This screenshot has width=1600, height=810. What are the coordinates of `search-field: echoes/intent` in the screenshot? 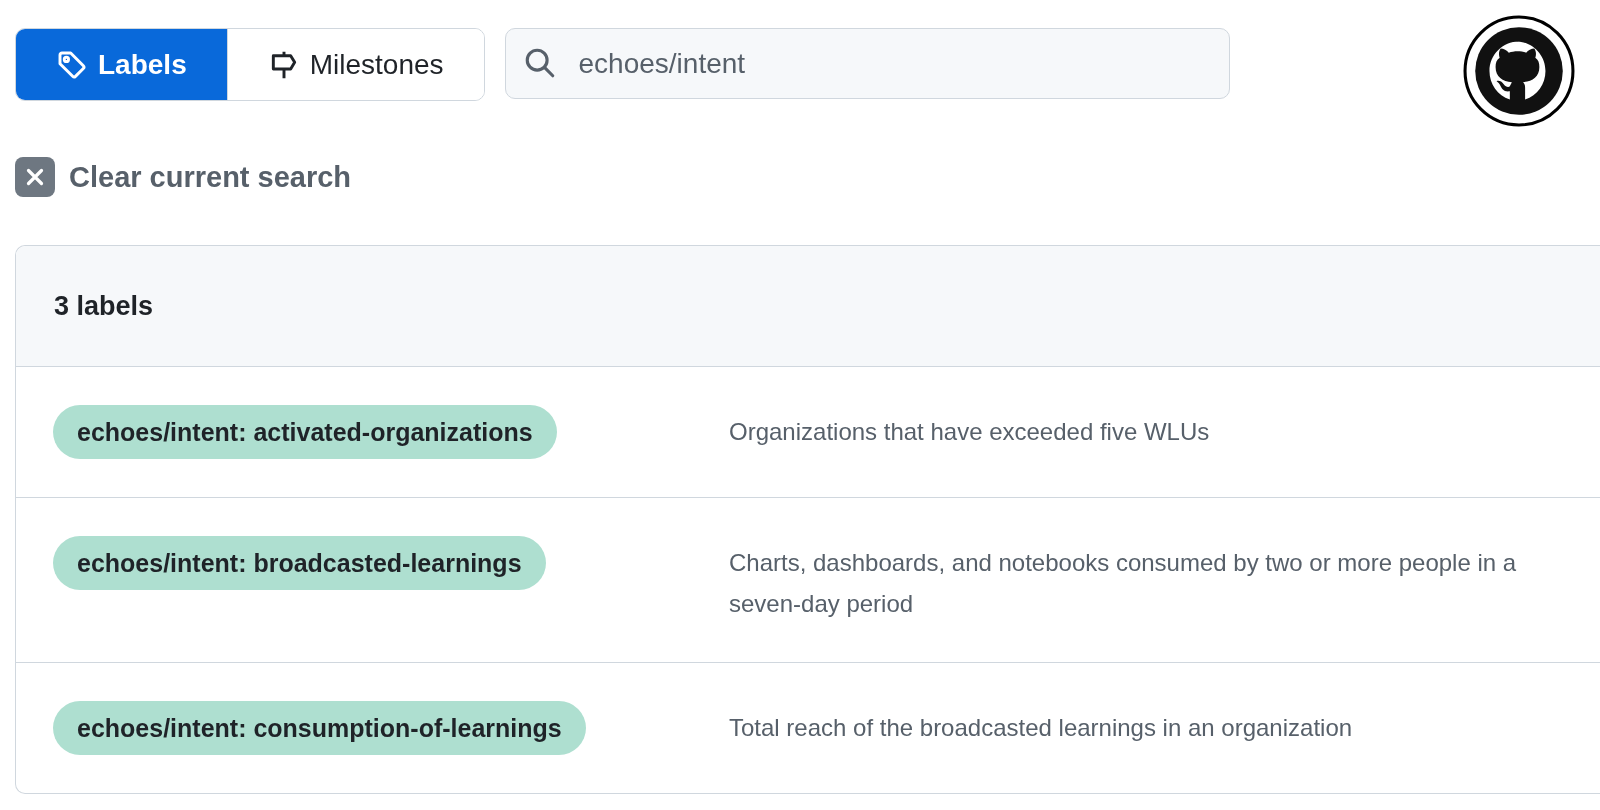 It's located at (867, 63).